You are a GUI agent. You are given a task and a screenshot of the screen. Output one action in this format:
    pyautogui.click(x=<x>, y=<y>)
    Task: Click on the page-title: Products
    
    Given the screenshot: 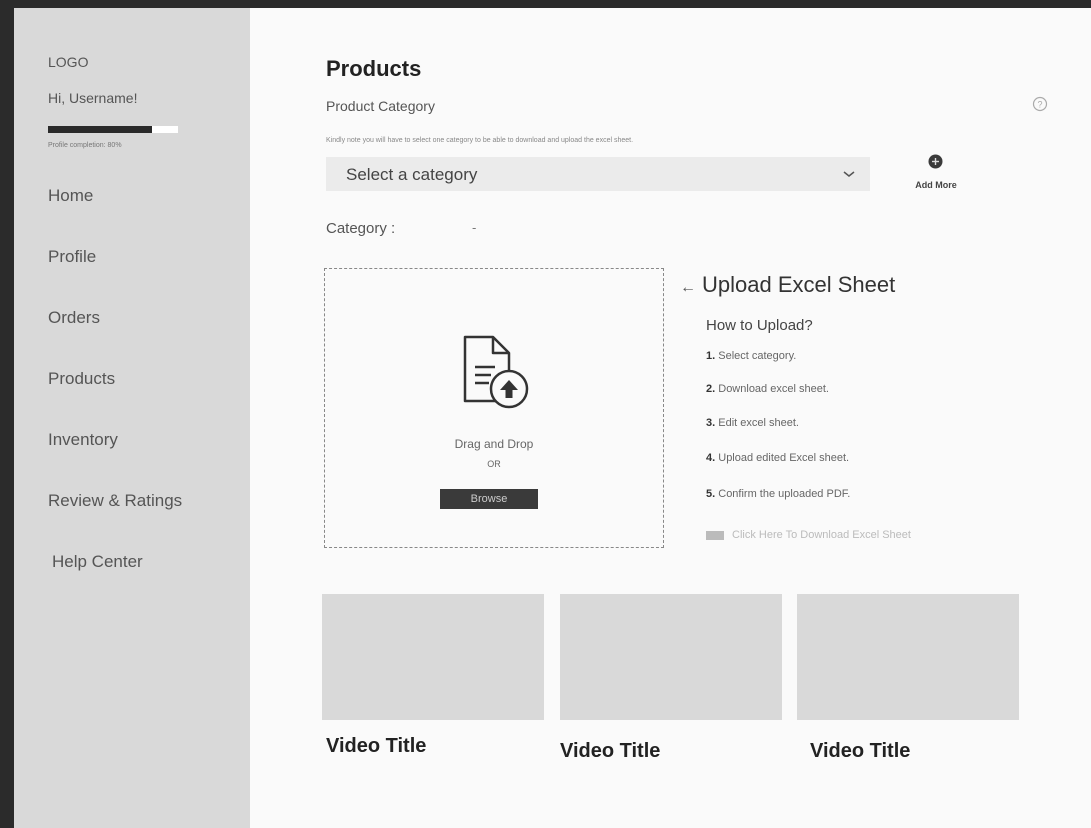 What is the action you would take?
    pyautogui.click(x=374, y=68)
    